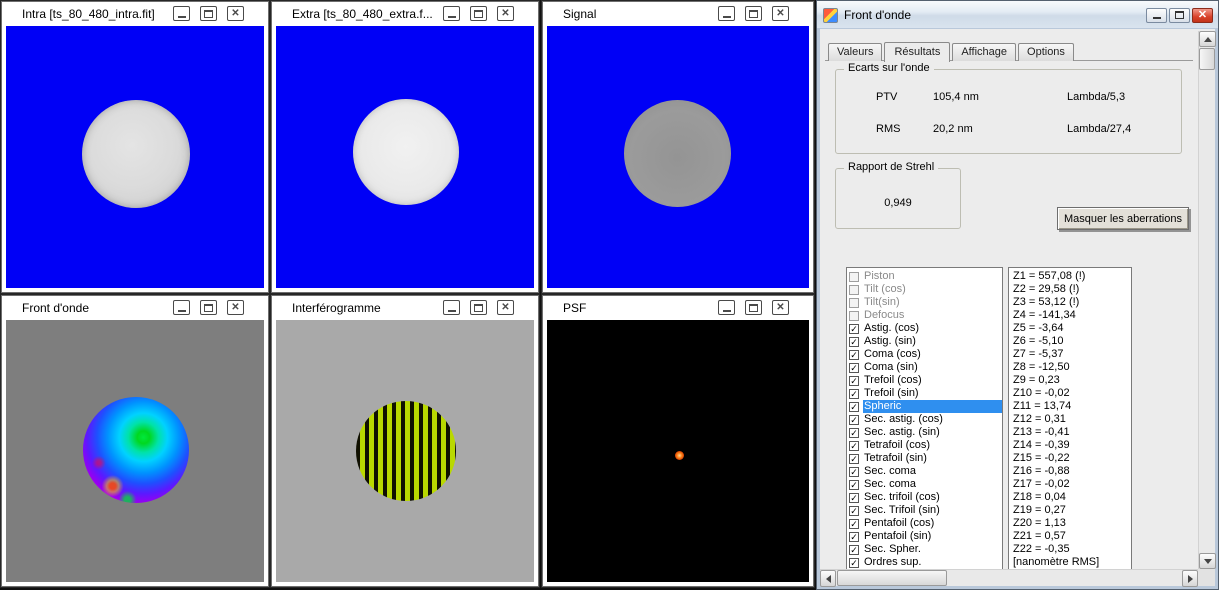 This screenshot has height=590, width=1219. I want to click on zernike-item: Z3 = 53,12 (!), so click(1072, 302).